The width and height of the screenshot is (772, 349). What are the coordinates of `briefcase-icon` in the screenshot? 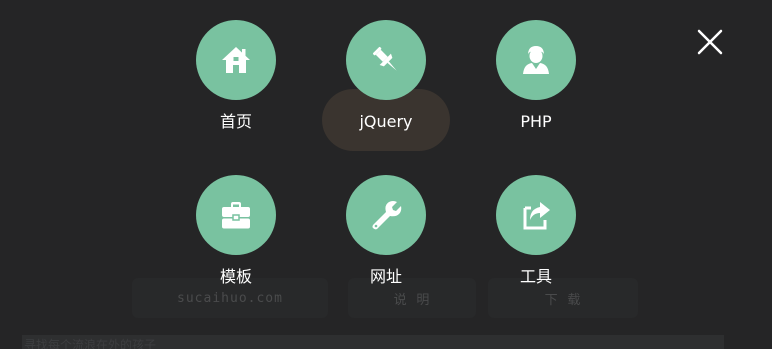 It's located at (236, 215).